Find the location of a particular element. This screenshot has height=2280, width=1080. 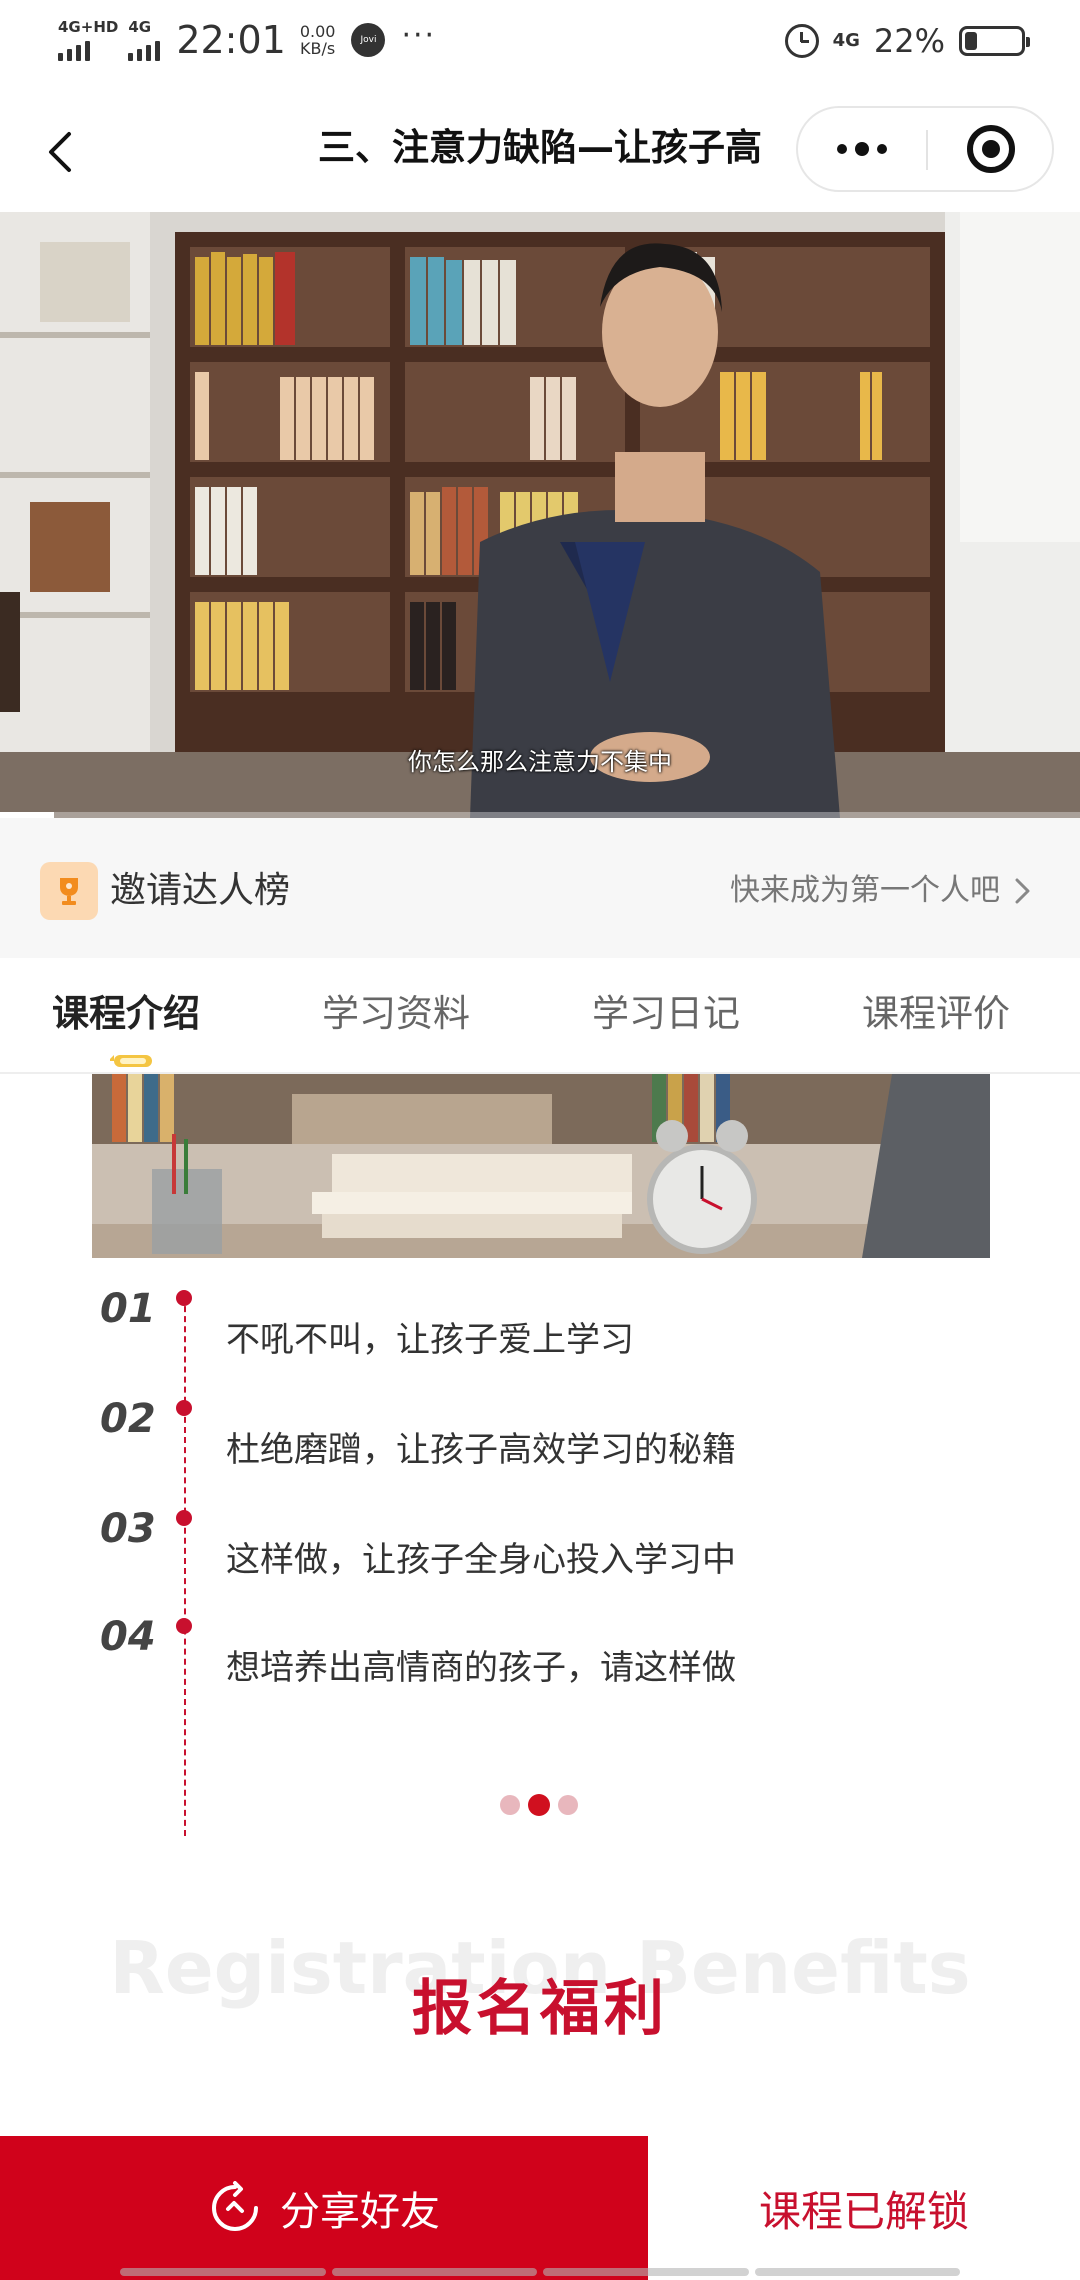

course-unlocked-button: 课程已解锁 is located at coordinates (864, 2208).